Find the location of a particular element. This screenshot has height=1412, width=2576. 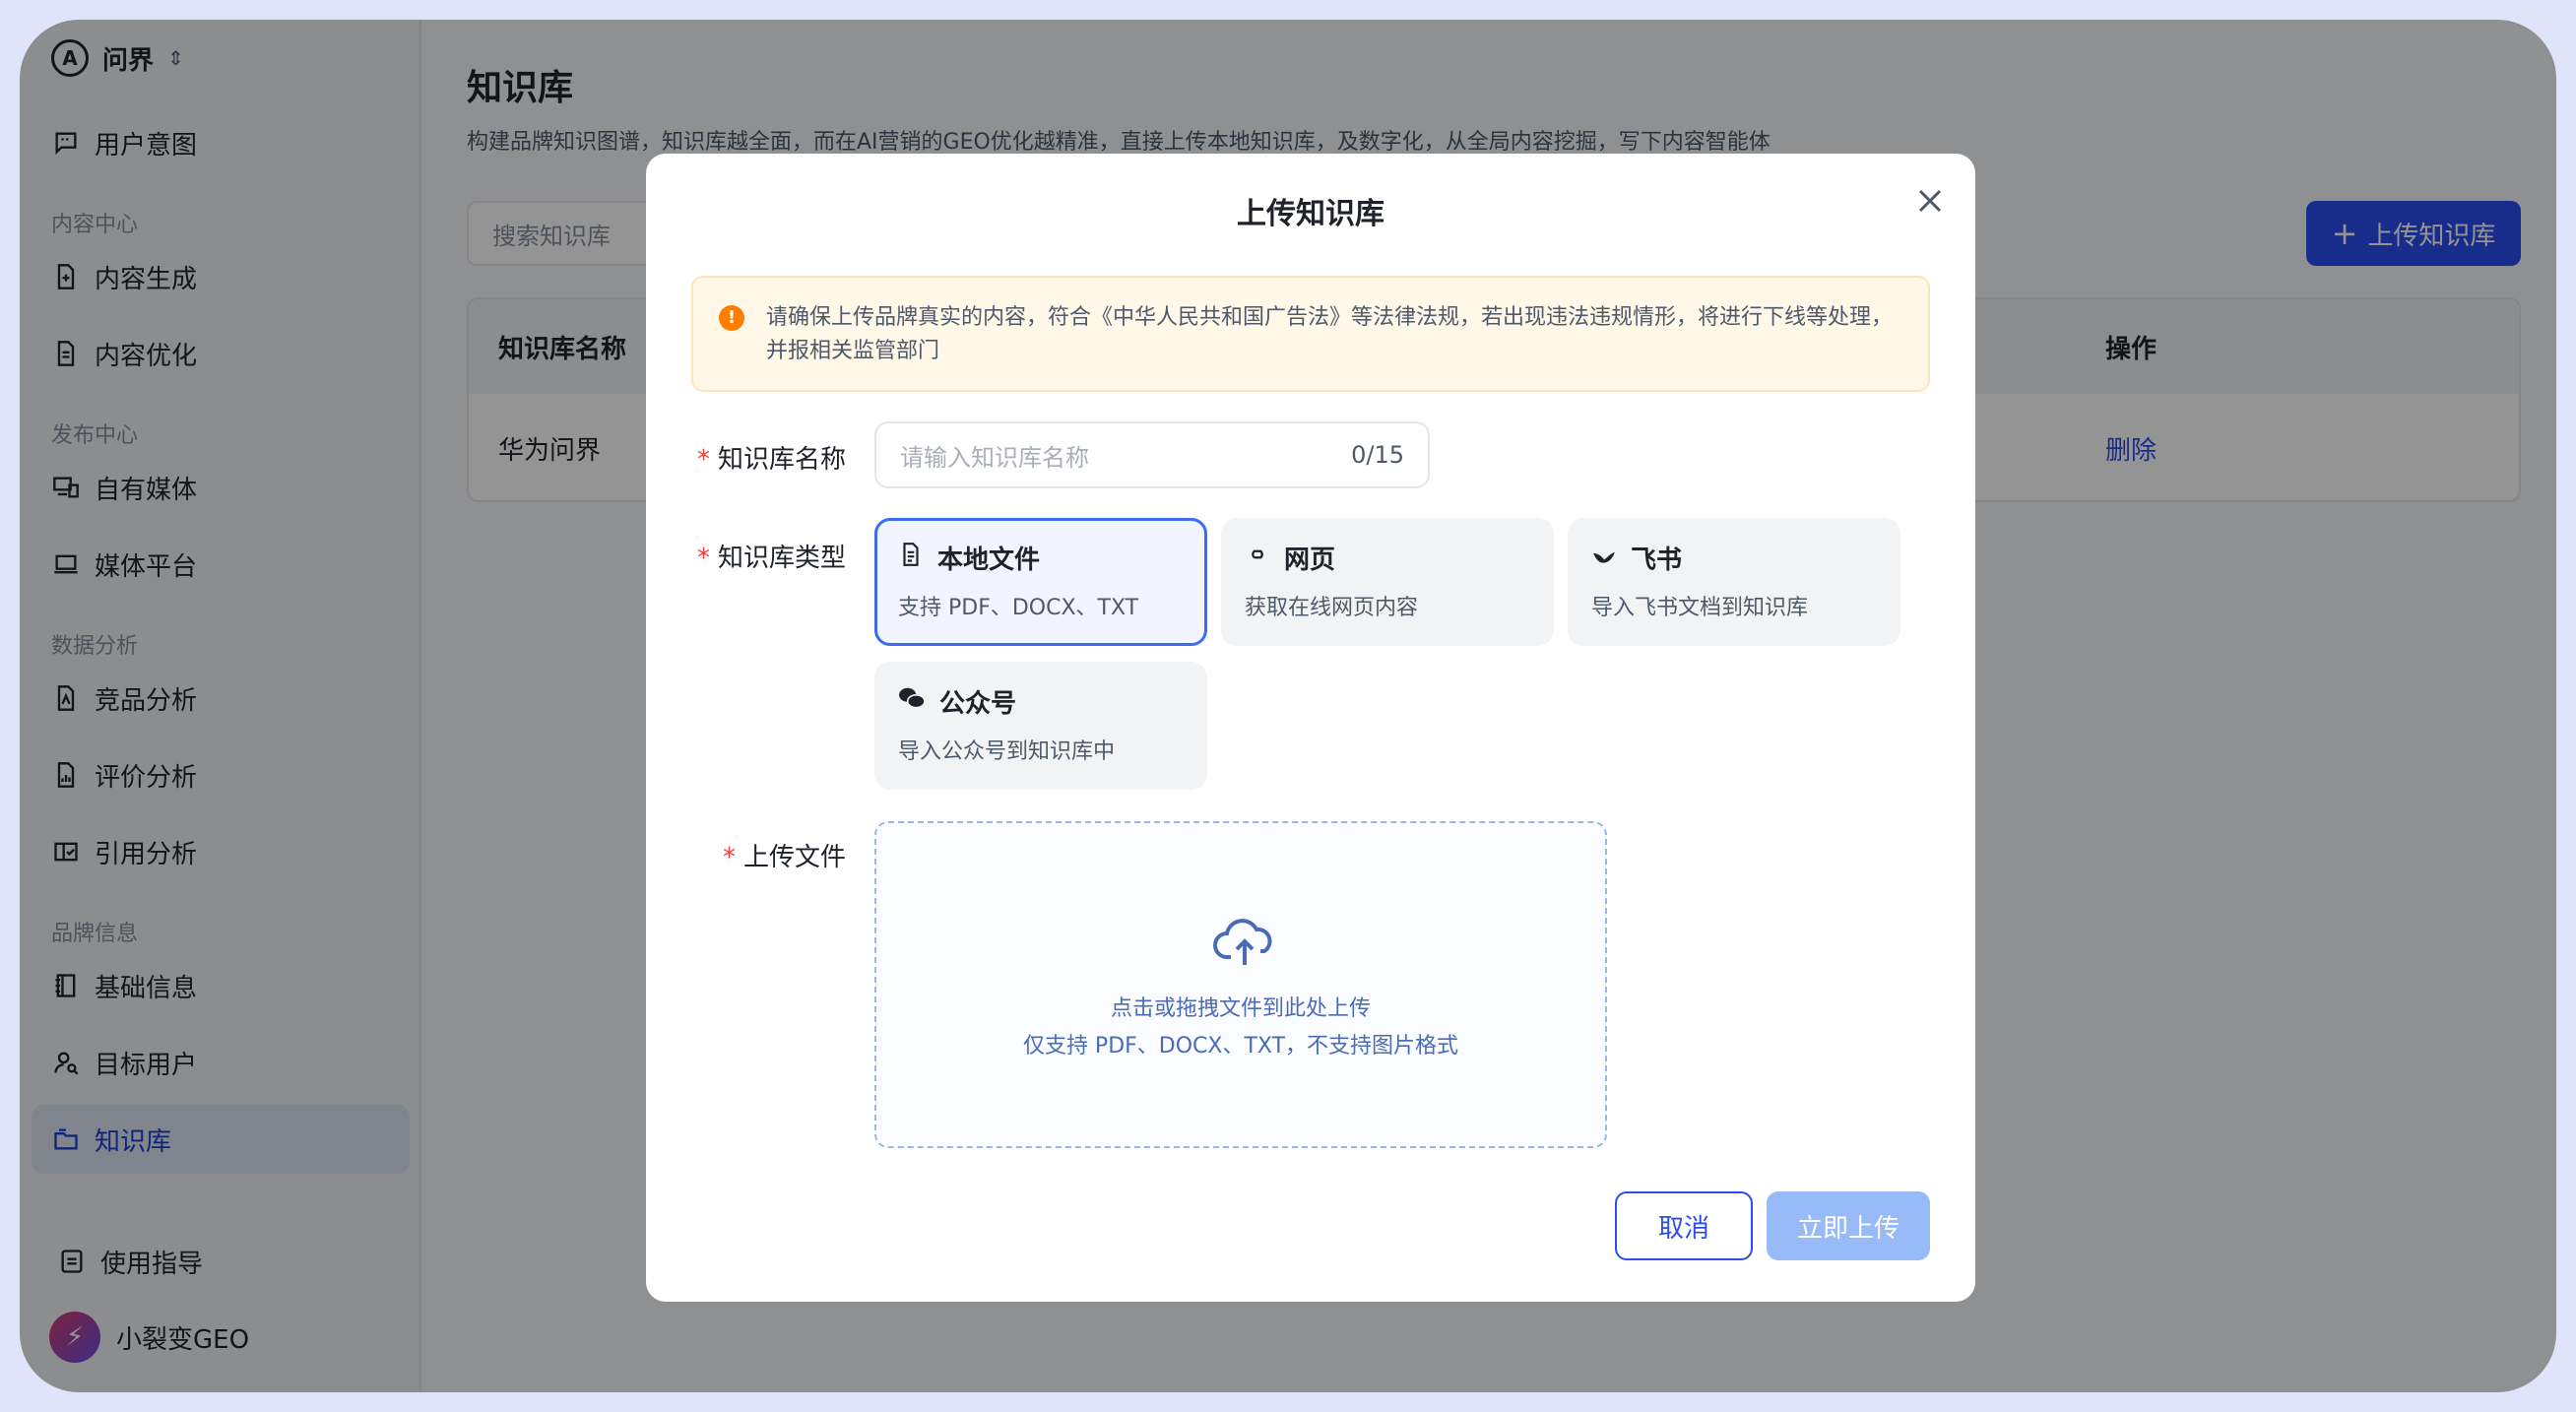

wechat-icon is located at coordinates (912, 701).